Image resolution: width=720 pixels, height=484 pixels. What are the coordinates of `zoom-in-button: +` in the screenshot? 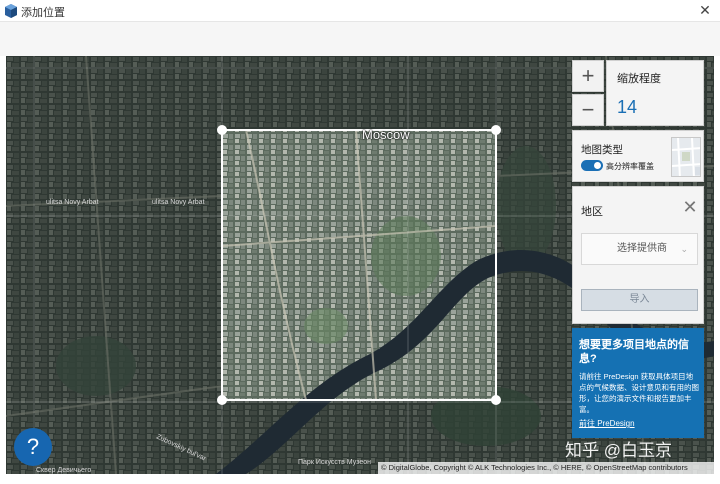 It's located at (588, 76).